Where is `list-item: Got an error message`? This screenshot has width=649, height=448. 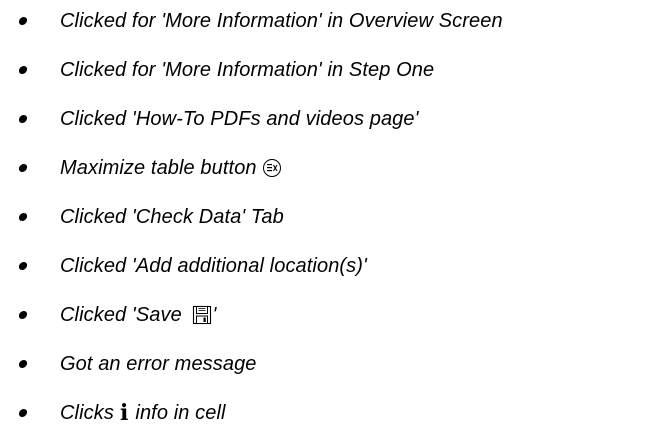 list-item: Got an error message is located at coordinates (324, 364).